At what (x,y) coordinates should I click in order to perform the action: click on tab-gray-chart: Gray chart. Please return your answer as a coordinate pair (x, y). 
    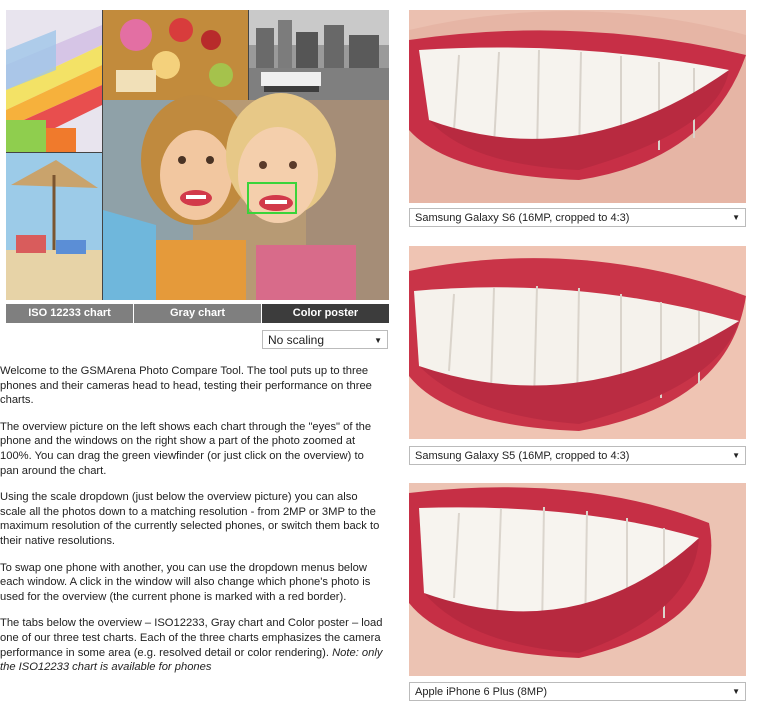
    Looking at the image, I should click on (198, 313).